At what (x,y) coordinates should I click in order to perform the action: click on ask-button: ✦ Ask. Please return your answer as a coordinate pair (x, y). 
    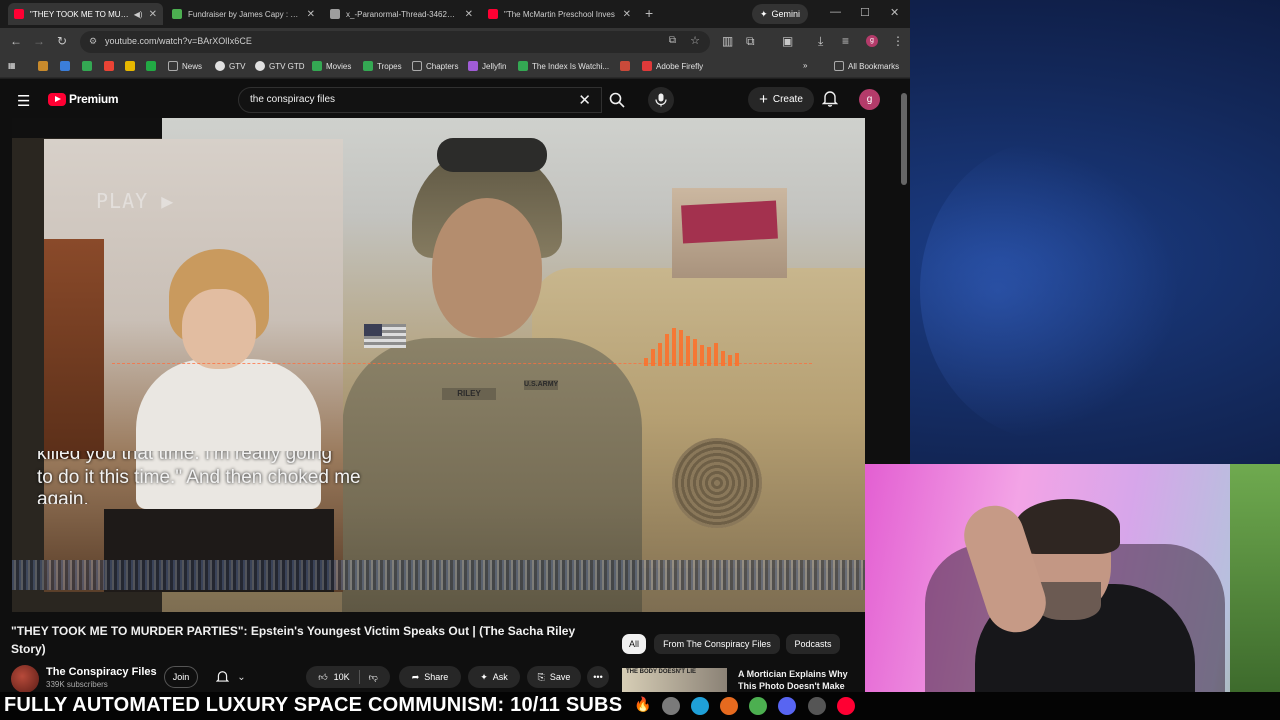
    Looking at the image, I should click on (494, 677).